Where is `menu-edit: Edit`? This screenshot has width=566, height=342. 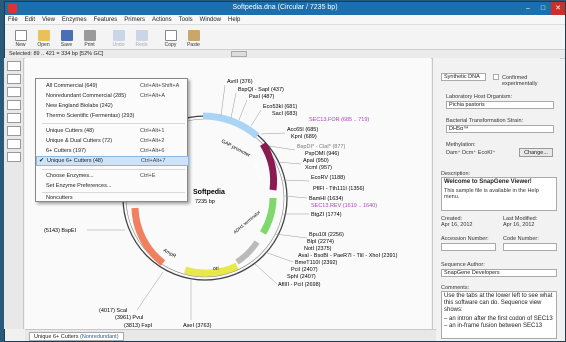 menu-edit: Edit is located at coordinates (30, 20).